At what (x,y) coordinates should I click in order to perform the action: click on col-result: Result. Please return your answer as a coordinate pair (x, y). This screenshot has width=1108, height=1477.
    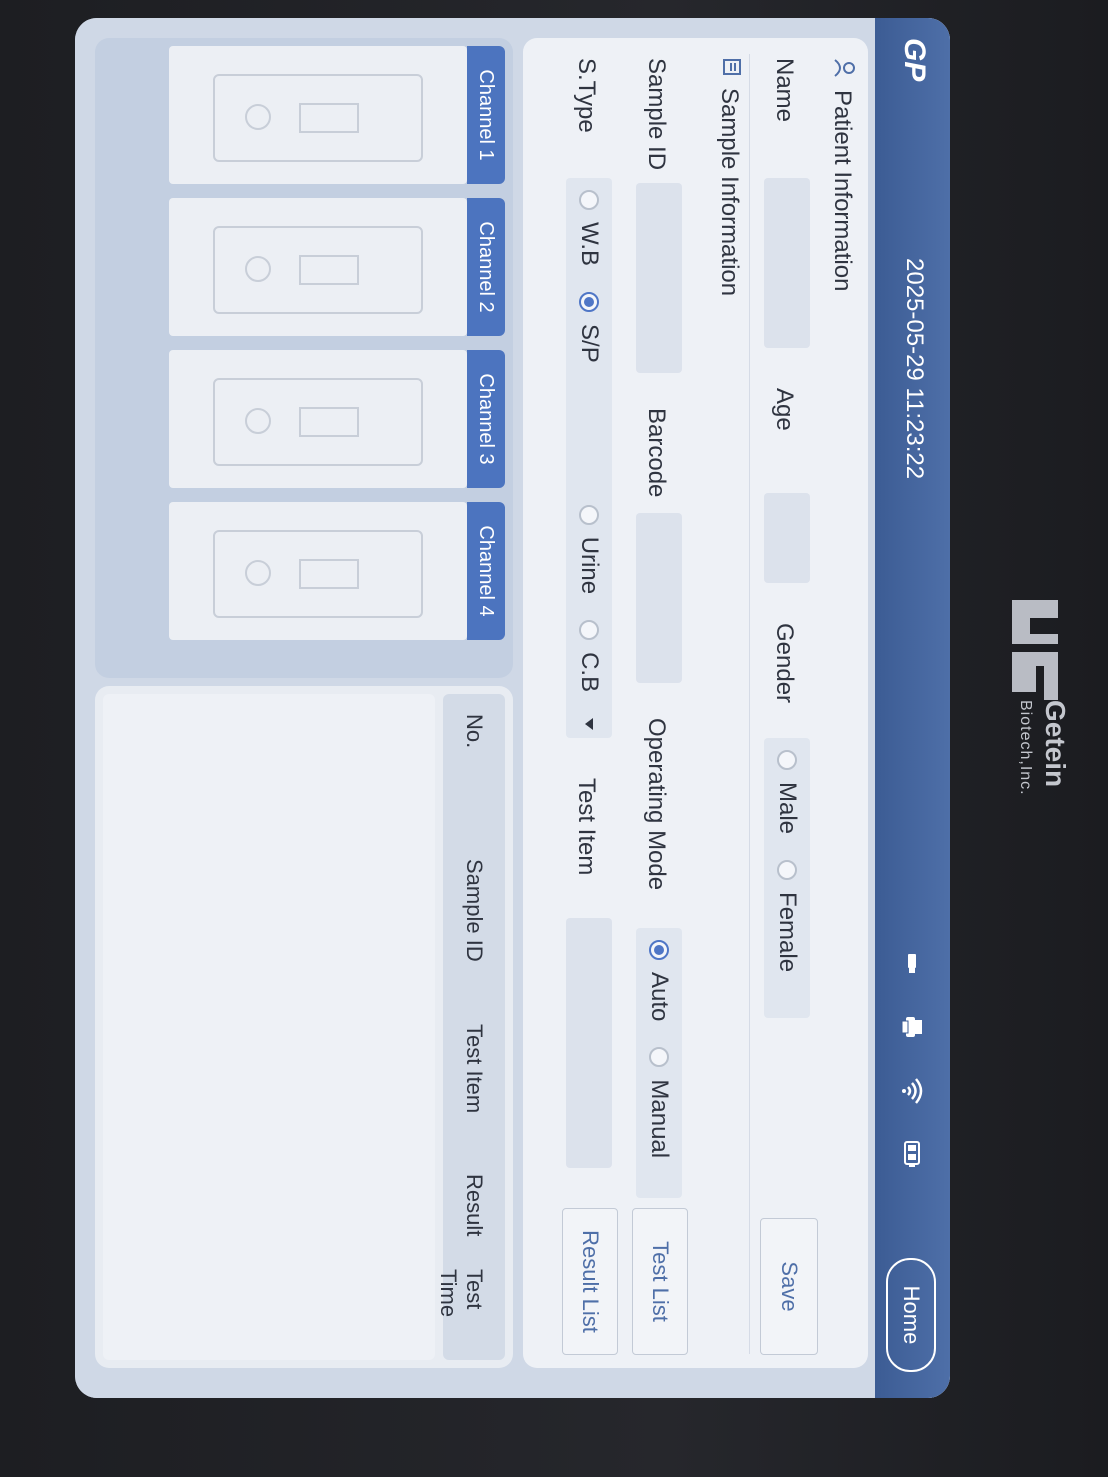
    Looking at the image, I should click on (474, 1205).